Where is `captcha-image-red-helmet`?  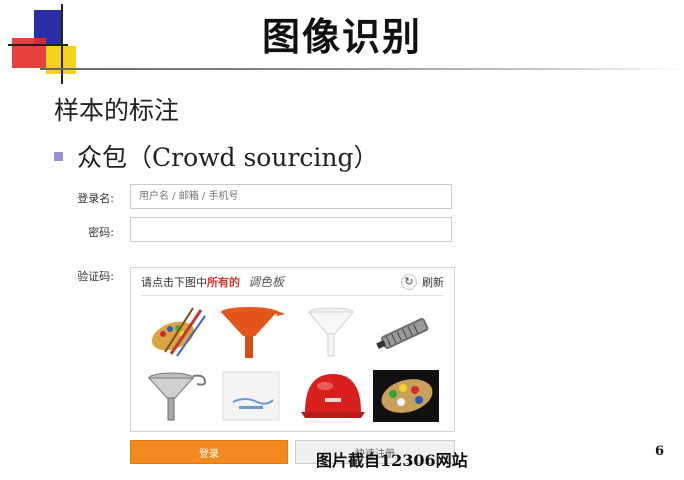
captcha-image-red-helmet is located at coordinates (332, 396).